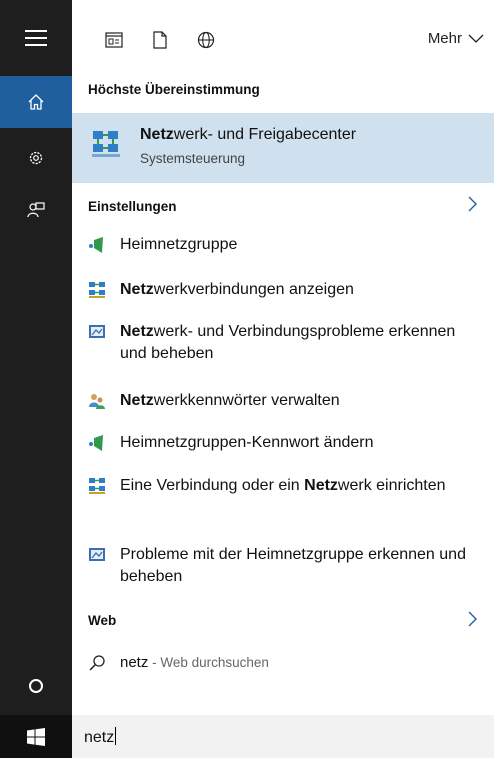 The height and width of the screenshot is (758, 494). What do you see at coordinates (476, 38) in the screenshot?
I see `chevron-down-icon` at bounding box center [476, 38].